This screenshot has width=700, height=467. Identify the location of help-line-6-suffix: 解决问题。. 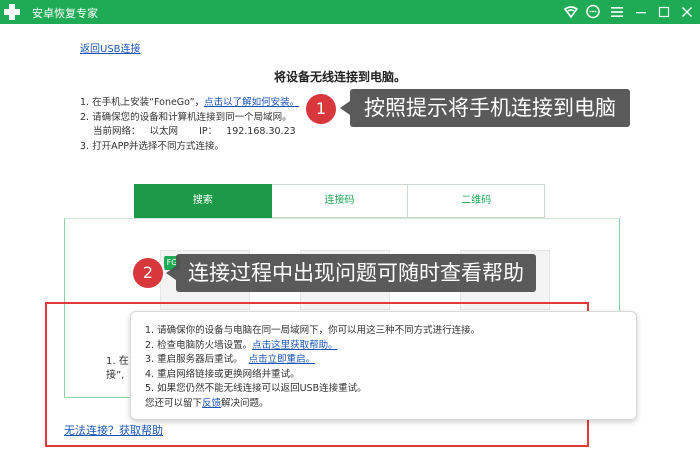
(245, 403).